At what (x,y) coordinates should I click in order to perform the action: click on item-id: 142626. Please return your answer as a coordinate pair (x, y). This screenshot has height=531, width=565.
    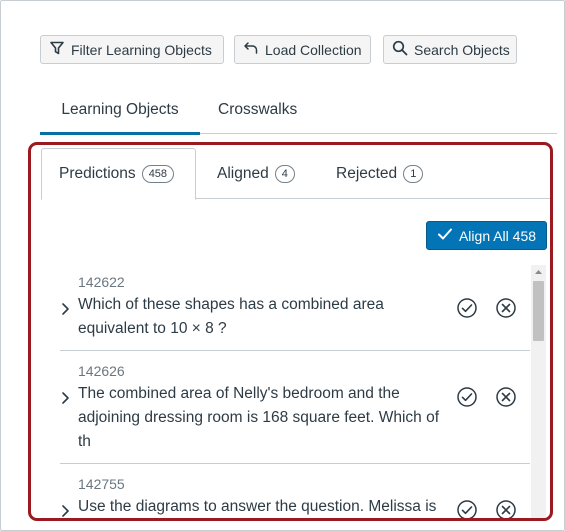
    Looking at the image, I should click on (101, 371).